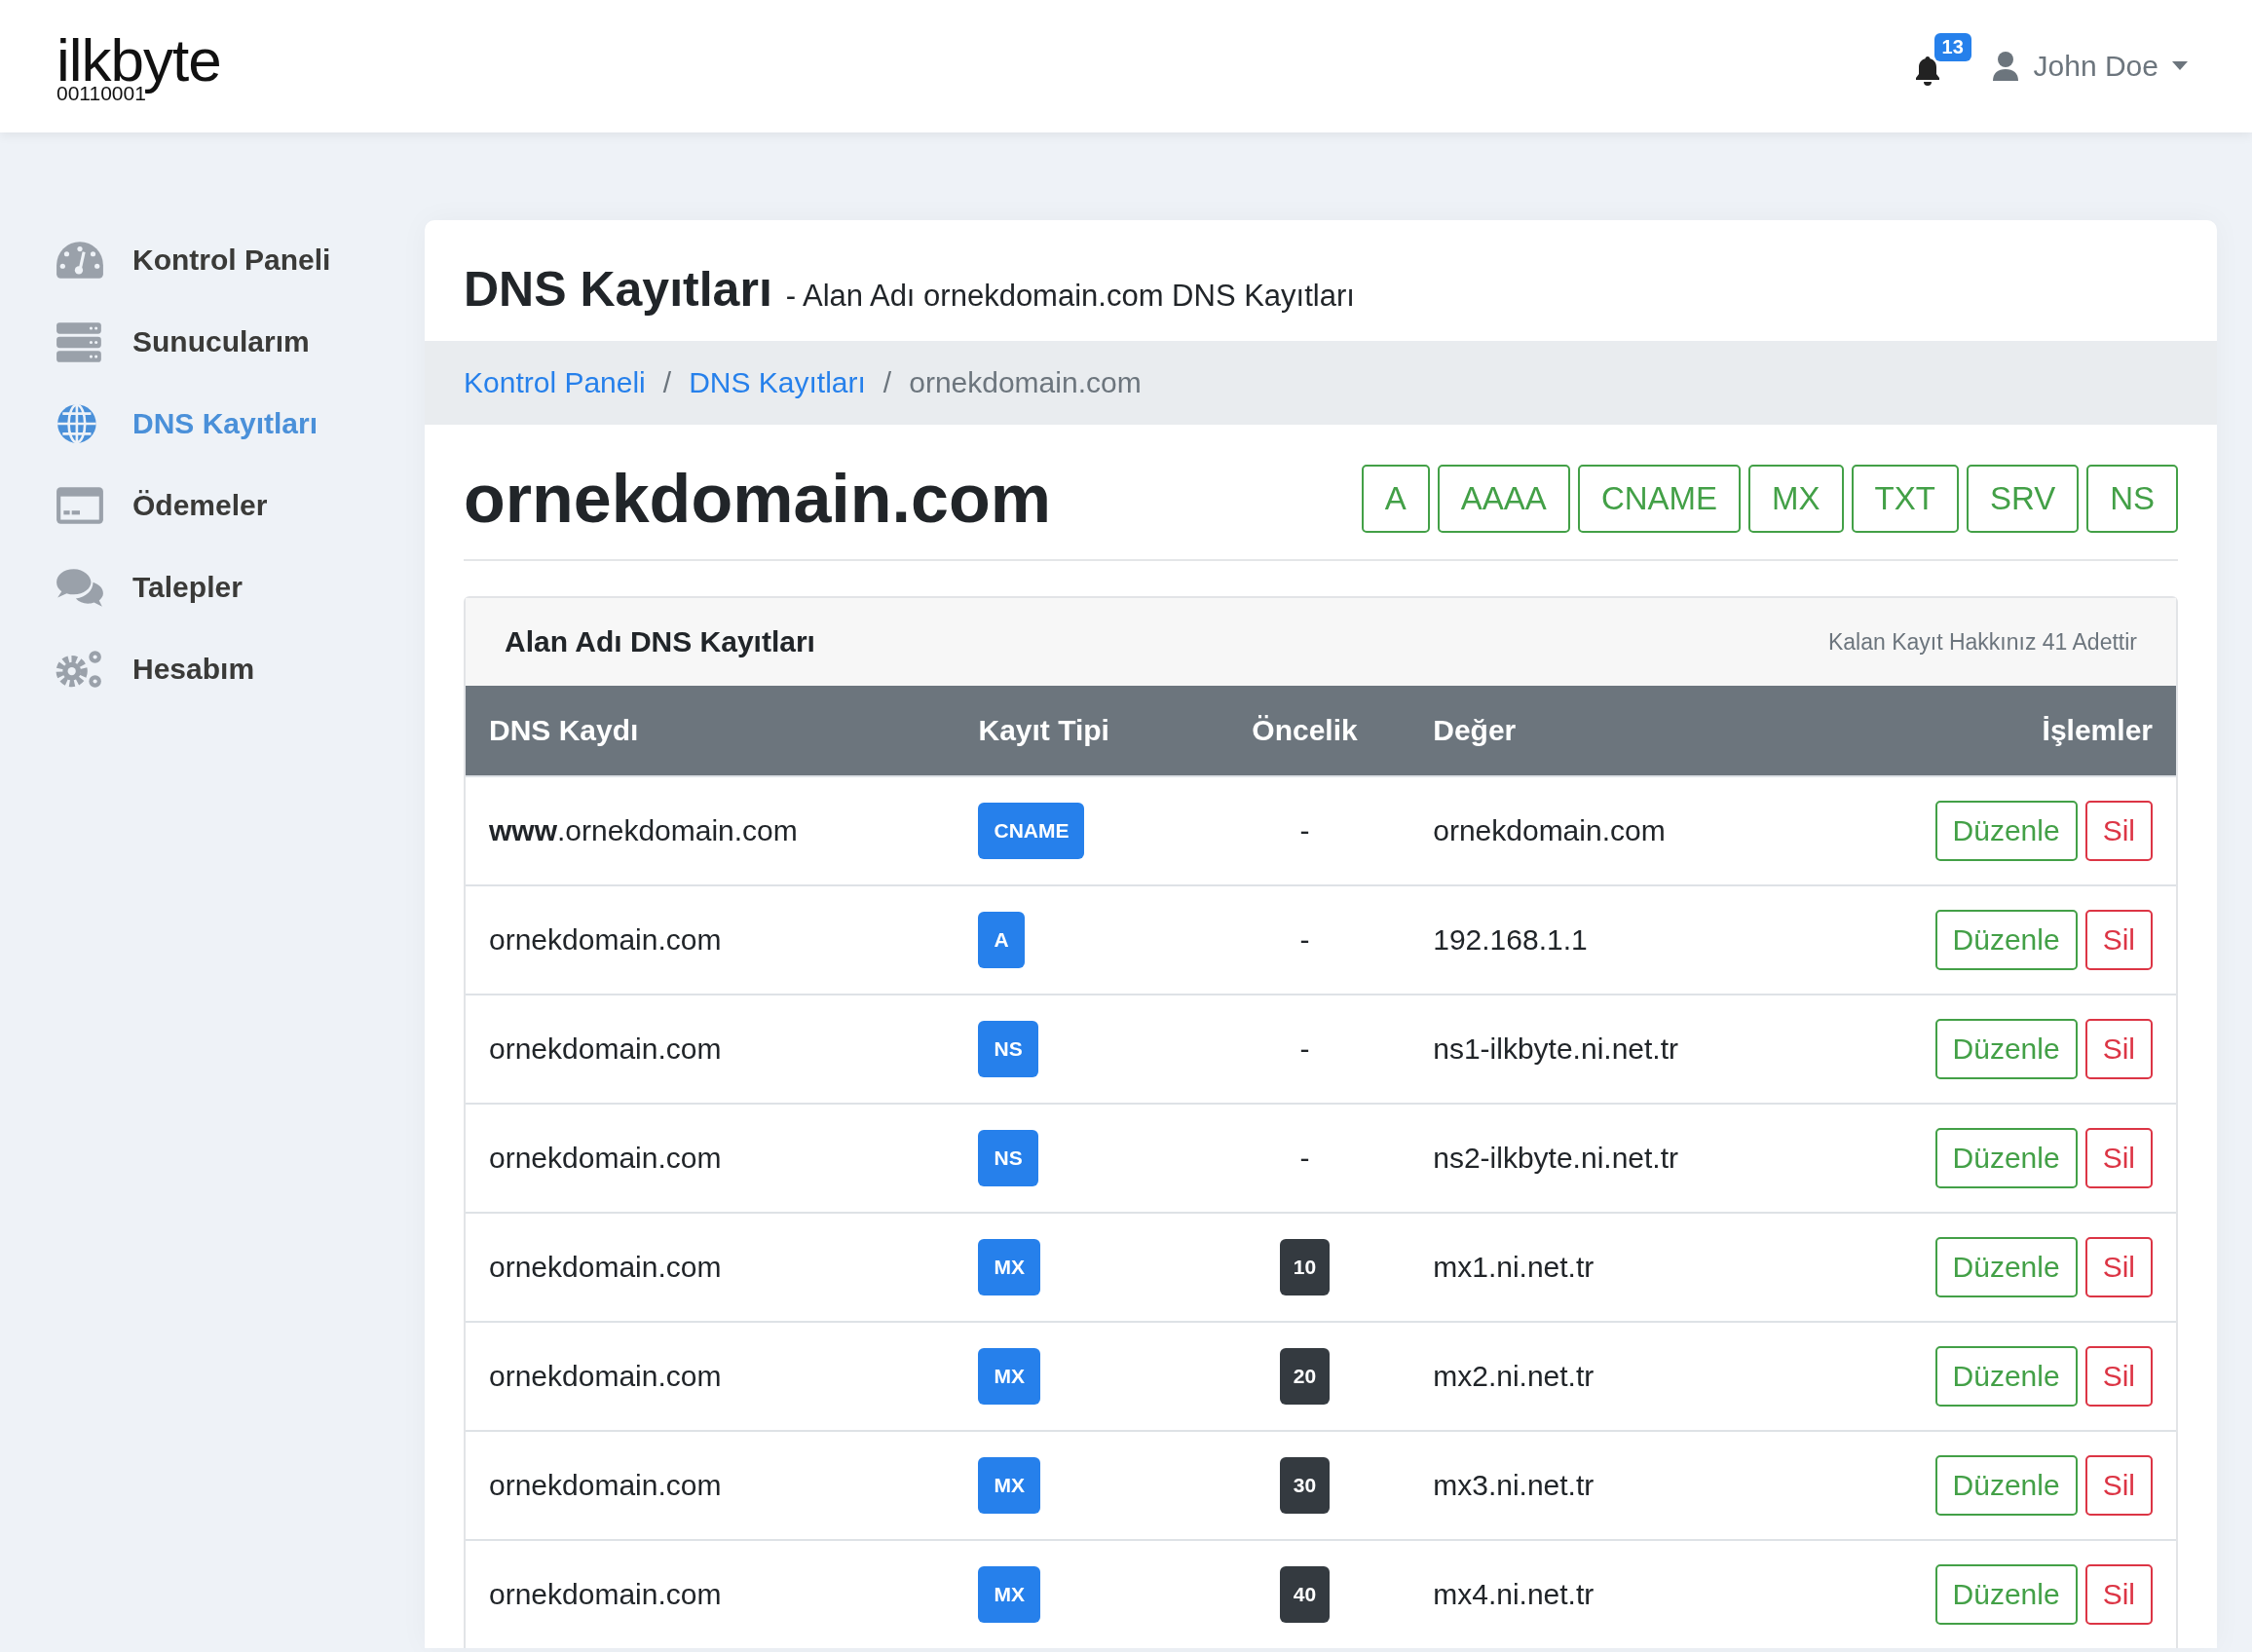 The image size is (2252, 1652). Describe the element at coordinates (1305, 1486) in the screenshot. I see `priority-badge: 30` at that location.